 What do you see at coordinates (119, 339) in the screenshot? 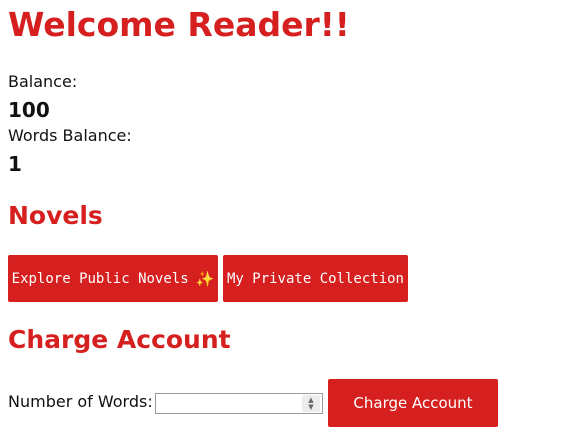
I see `charge-account-heading: Charge Account` at bounding box center [119, 339].